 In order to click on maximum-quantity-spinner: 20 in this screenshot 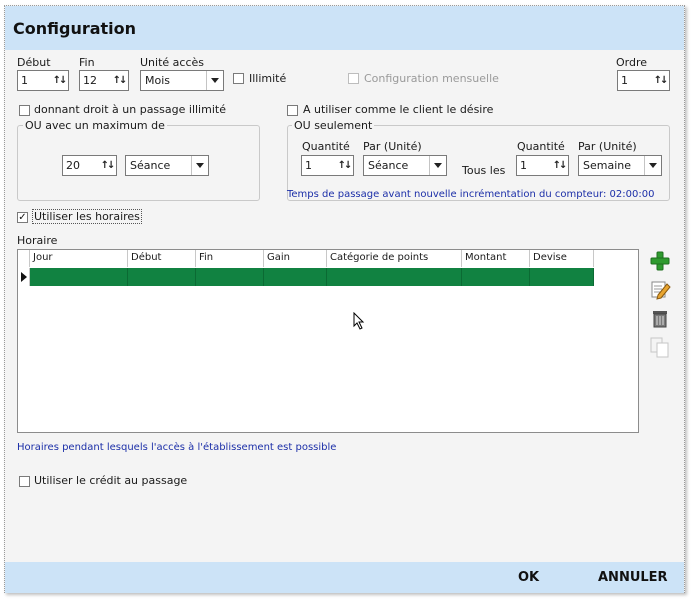, I will do `click(89, 165)`.